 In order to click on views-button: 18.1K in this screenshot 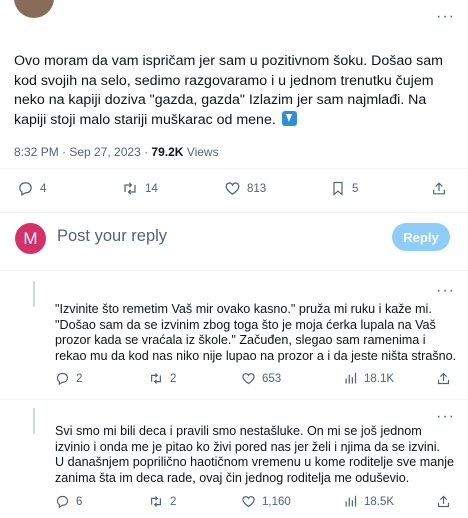, I will do `click(368, 378)`.